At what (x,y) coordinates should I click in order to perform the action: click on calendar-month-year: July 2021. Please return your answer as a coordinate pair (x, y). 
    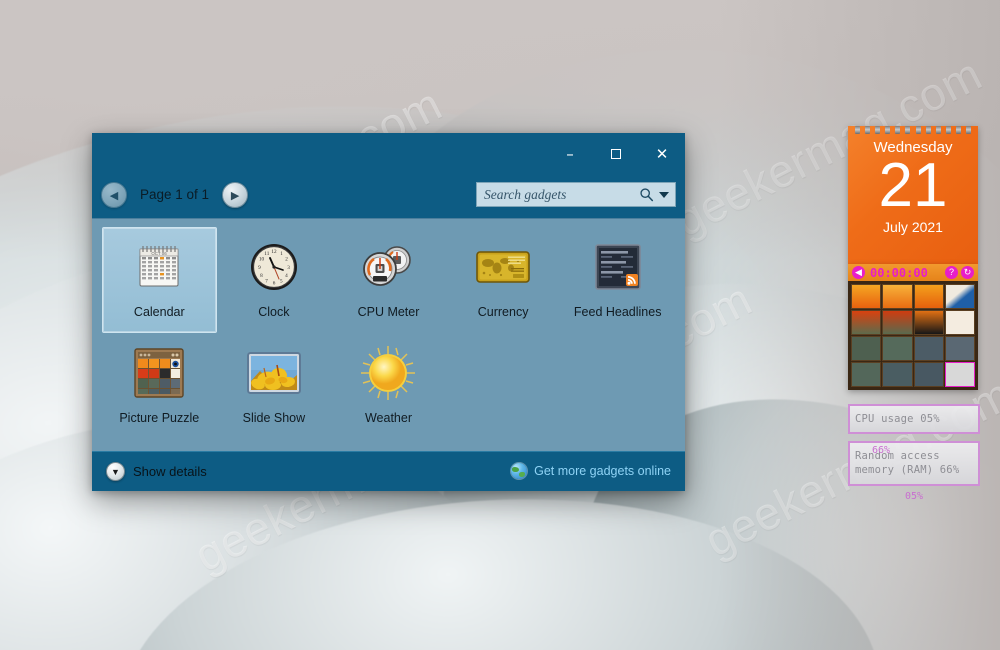
    Looking at the image, I should click on (913, 227).